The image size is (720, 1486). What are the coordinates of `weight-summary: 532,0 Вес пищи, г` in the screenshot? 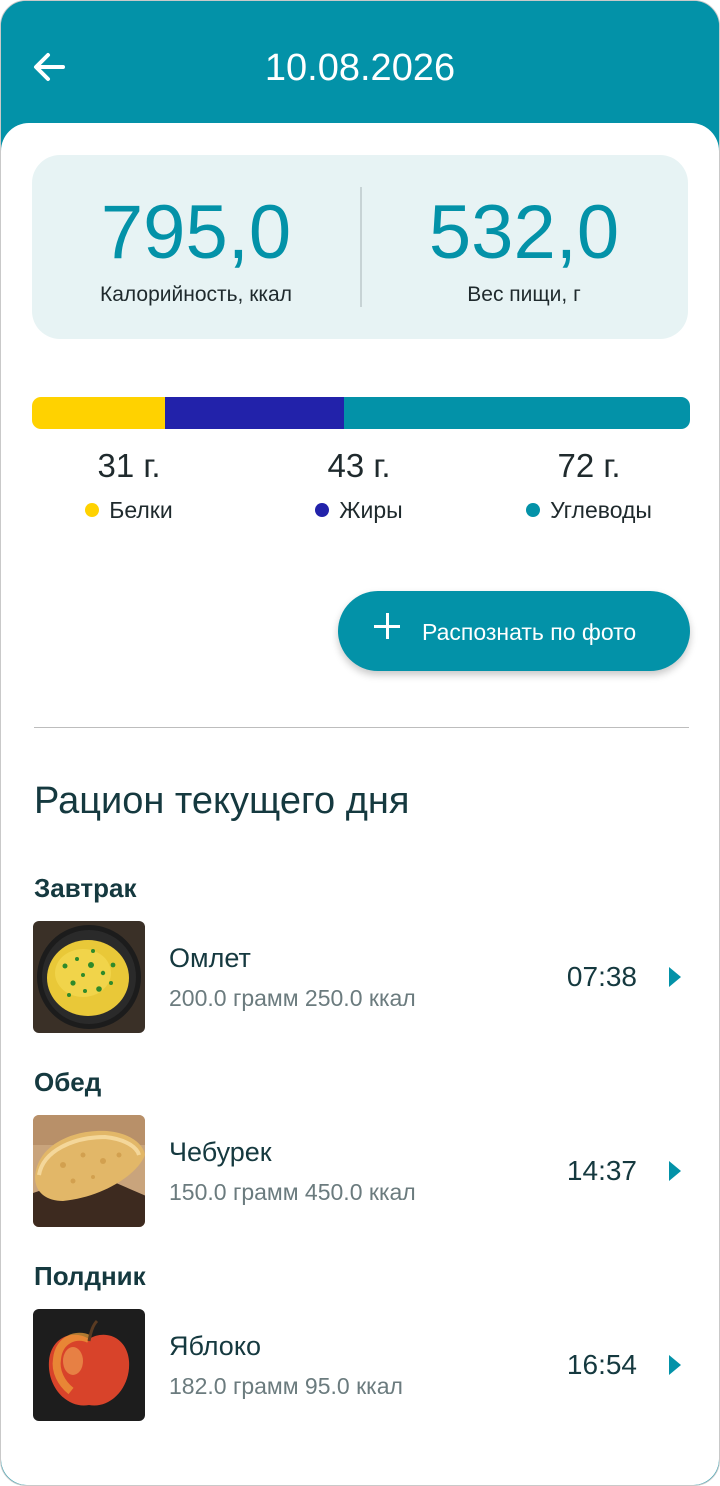 It's located at (524, 247).